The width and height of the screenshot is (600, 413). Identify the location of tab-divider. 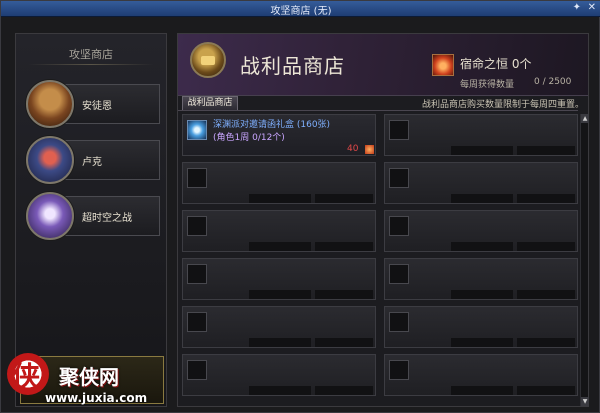
(378, 110).